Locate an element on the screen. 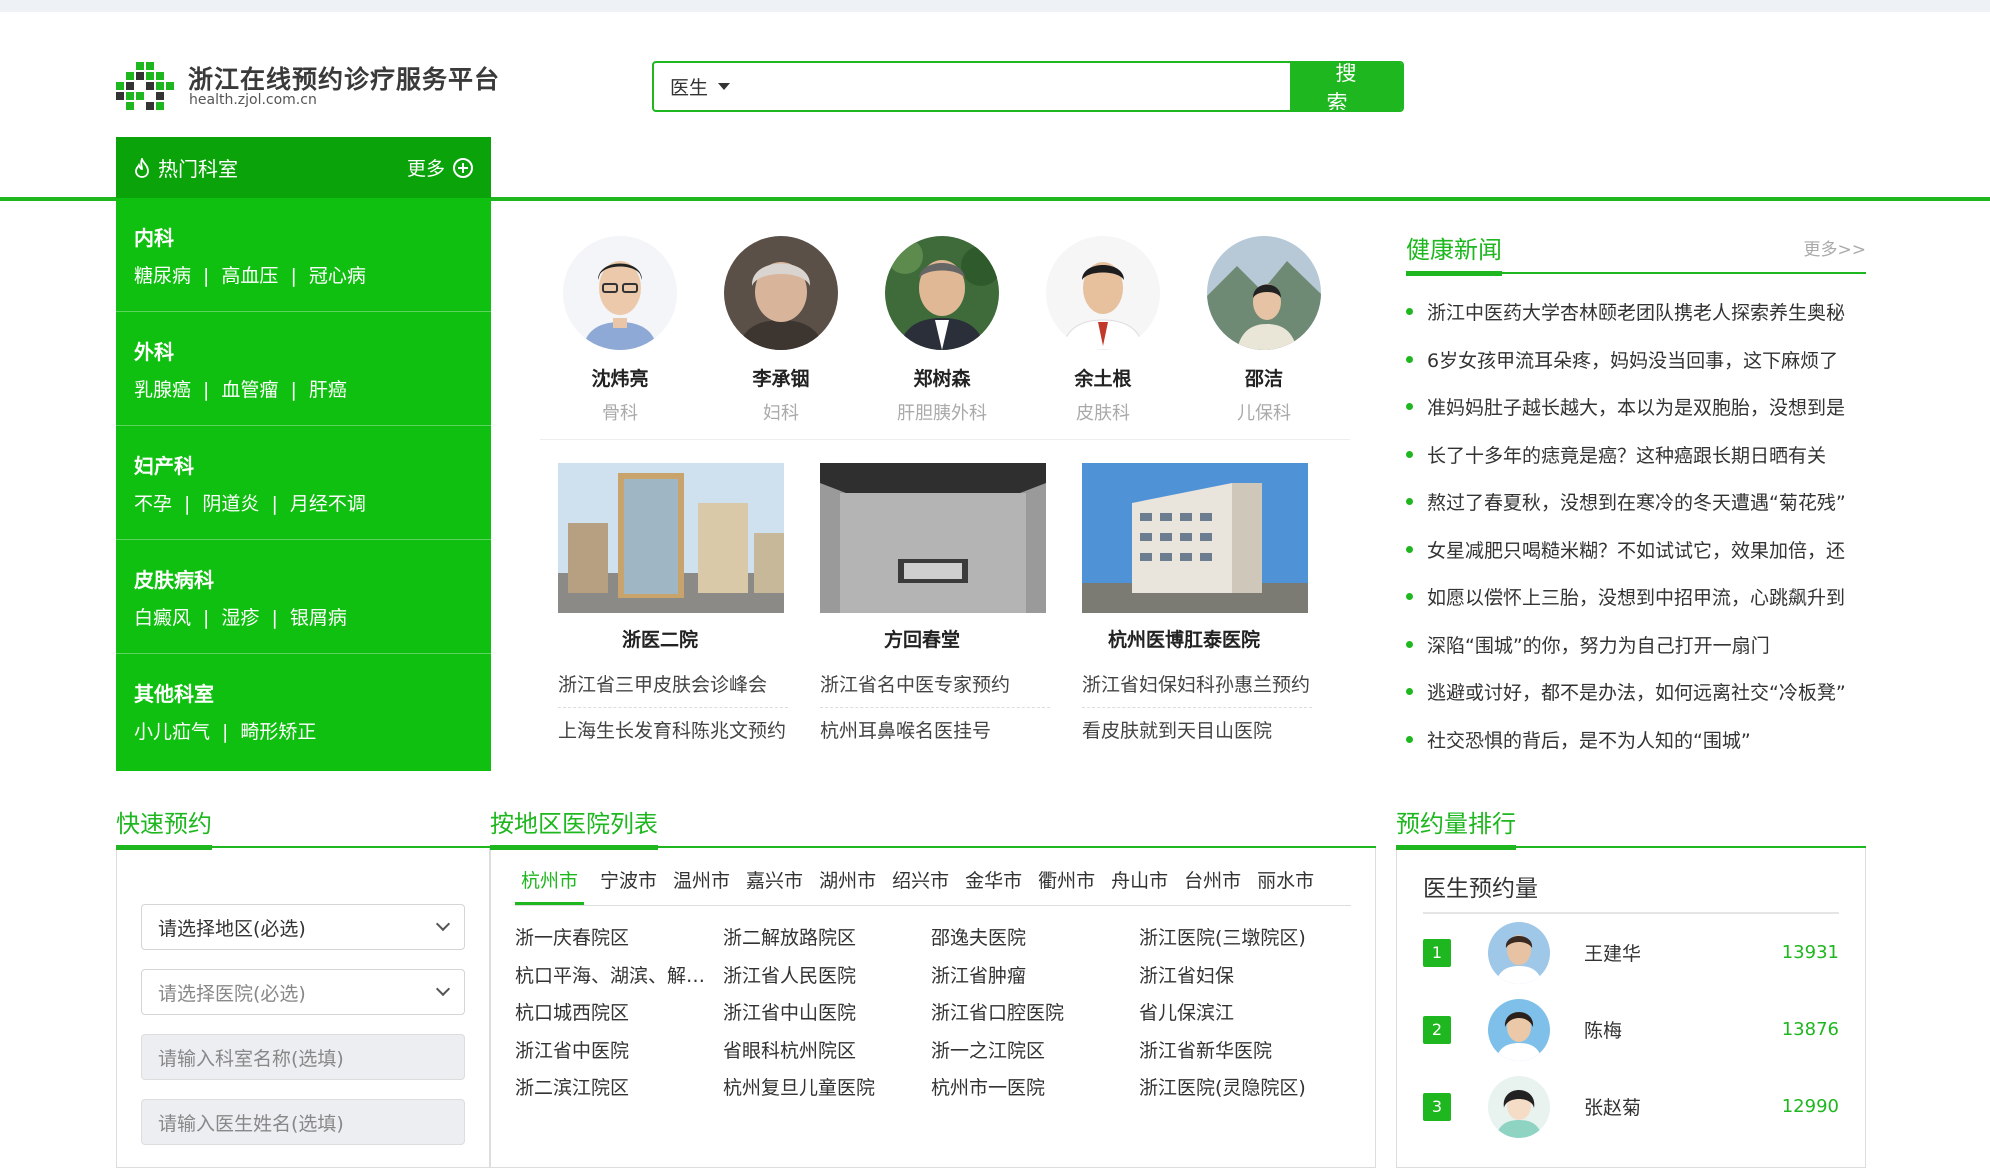 This screenshot has height=1168, width=1990. hospital-link: 省眼科杭州院区 is located at coordinates (827, 1052).